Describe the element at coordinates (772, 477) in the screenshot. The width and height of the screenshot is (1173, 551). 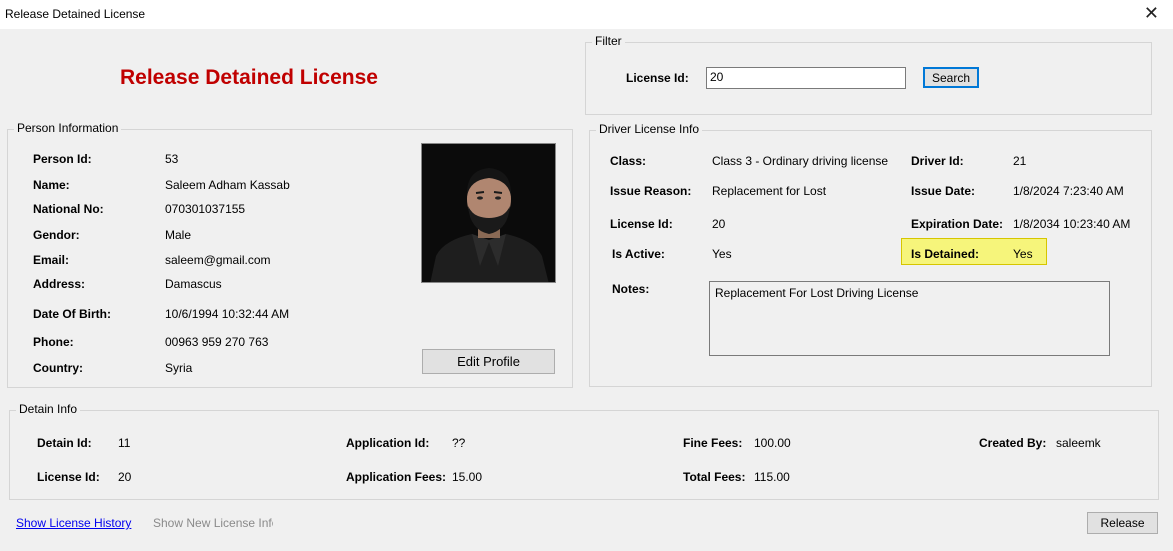
I see `total-fees-value: 115.00` at that location.